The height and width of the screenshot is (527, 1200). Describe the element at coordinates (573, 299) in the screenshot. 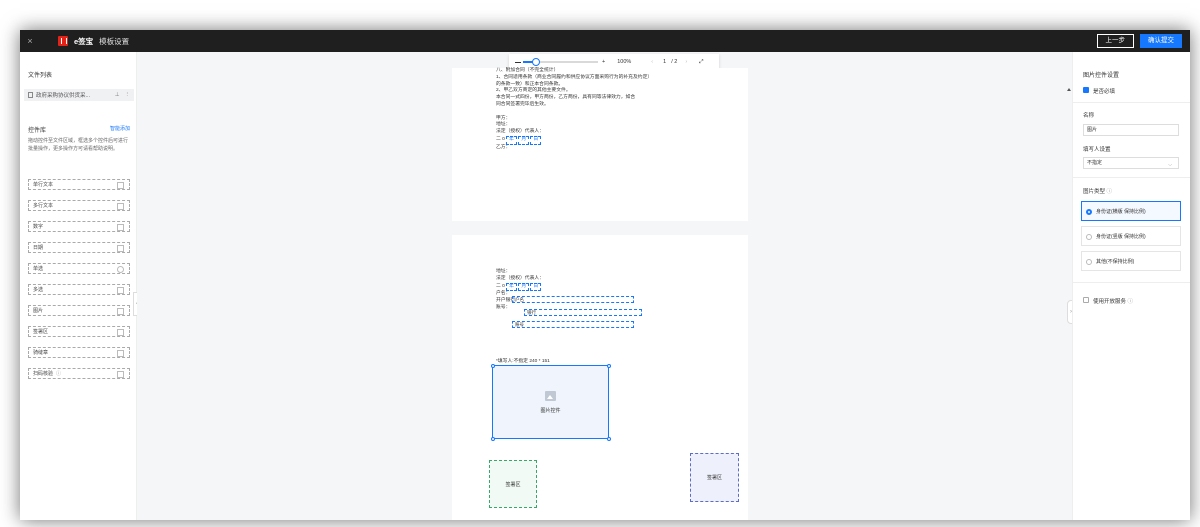

I see `account-name-field: 户名` at that location.